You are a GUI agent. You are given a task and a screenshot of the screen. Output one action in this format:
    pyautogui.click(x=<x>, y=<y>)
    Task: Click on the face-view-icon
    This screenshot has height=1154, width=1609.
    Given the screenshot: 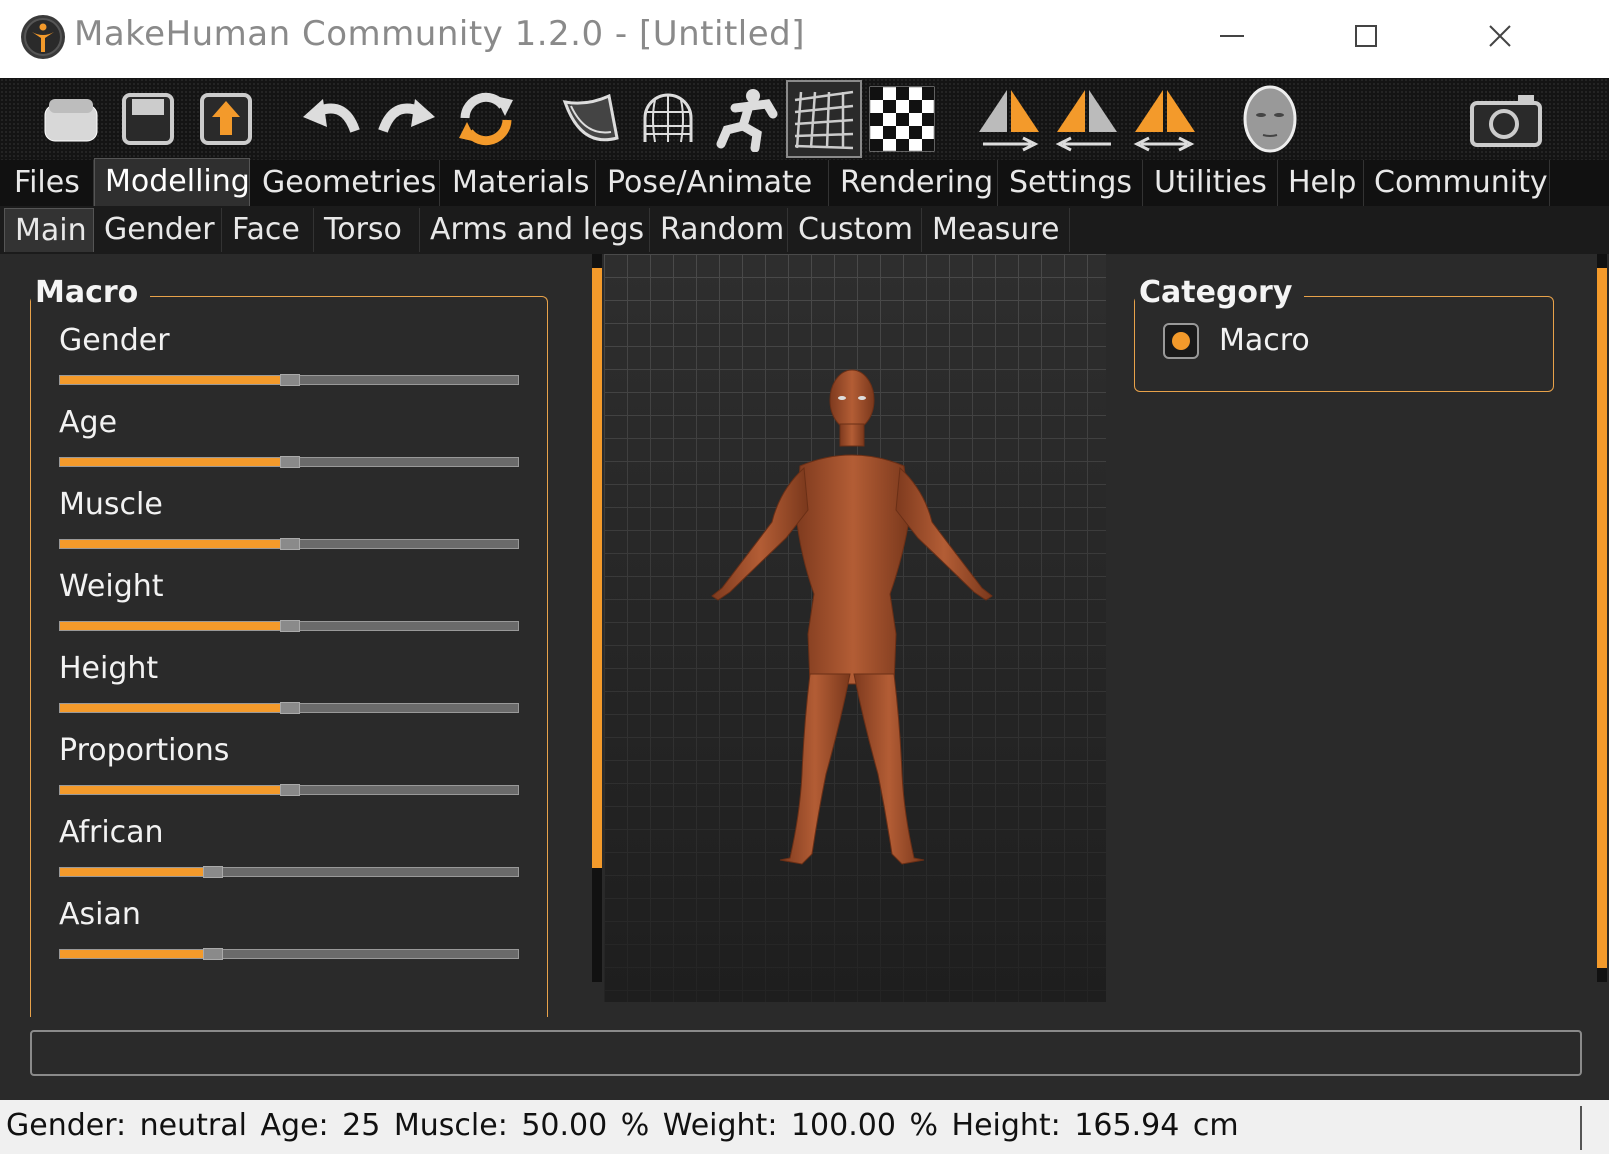 What is the action you would take?
    pyautogui.click(x=1270, y=119)
    